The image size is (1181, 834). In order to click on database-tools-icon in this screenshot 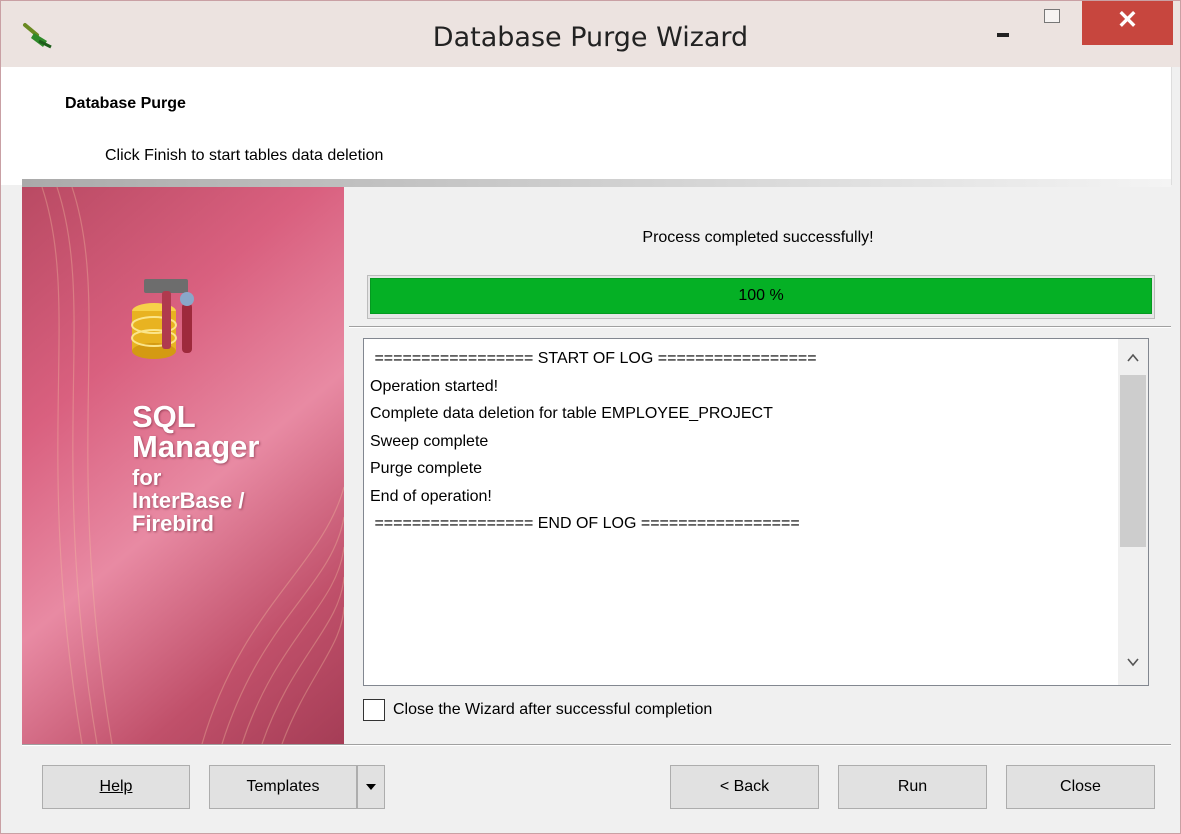, I will do `click(162, 319)`.